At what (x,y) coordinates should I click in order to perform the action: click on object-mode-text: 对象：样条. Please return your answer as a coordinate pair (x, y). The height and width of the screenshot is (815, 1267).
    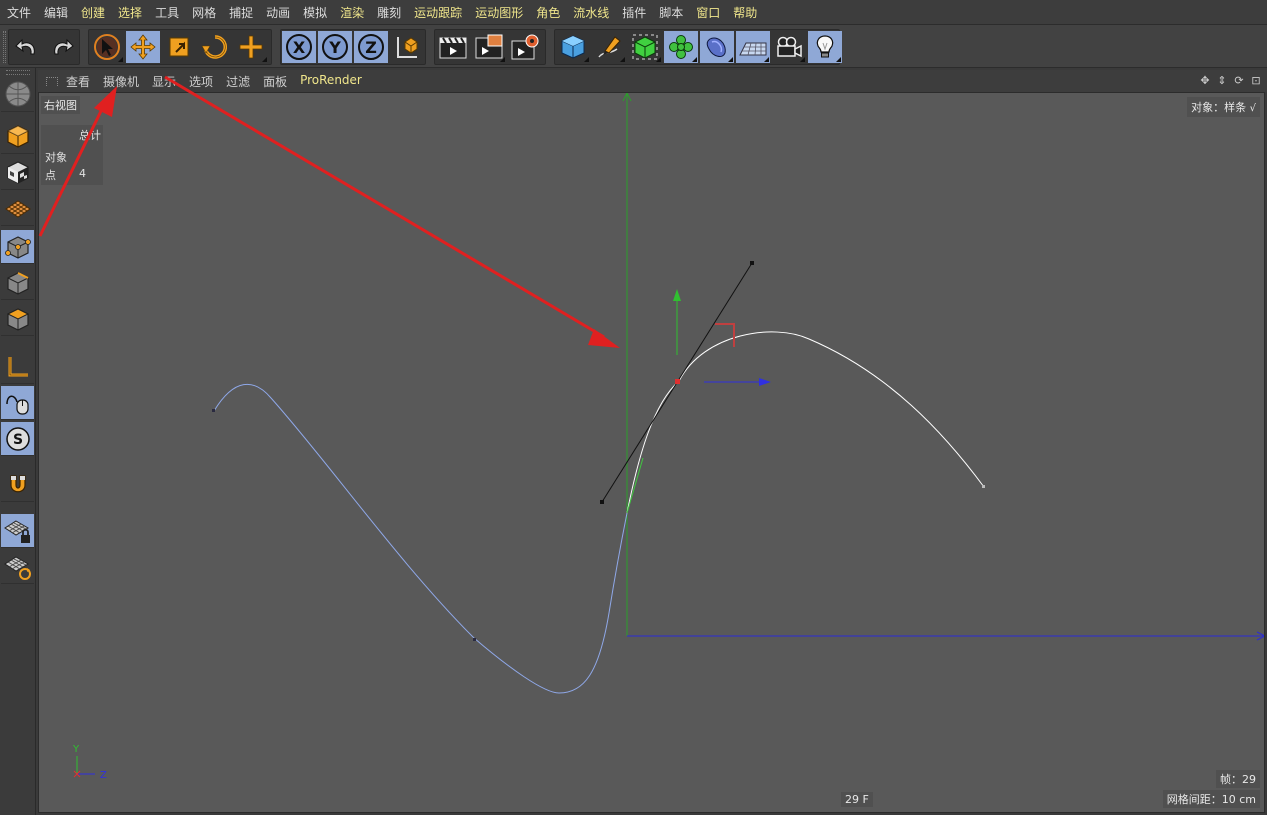
    Looking at the image, I should click on (1219, 107).